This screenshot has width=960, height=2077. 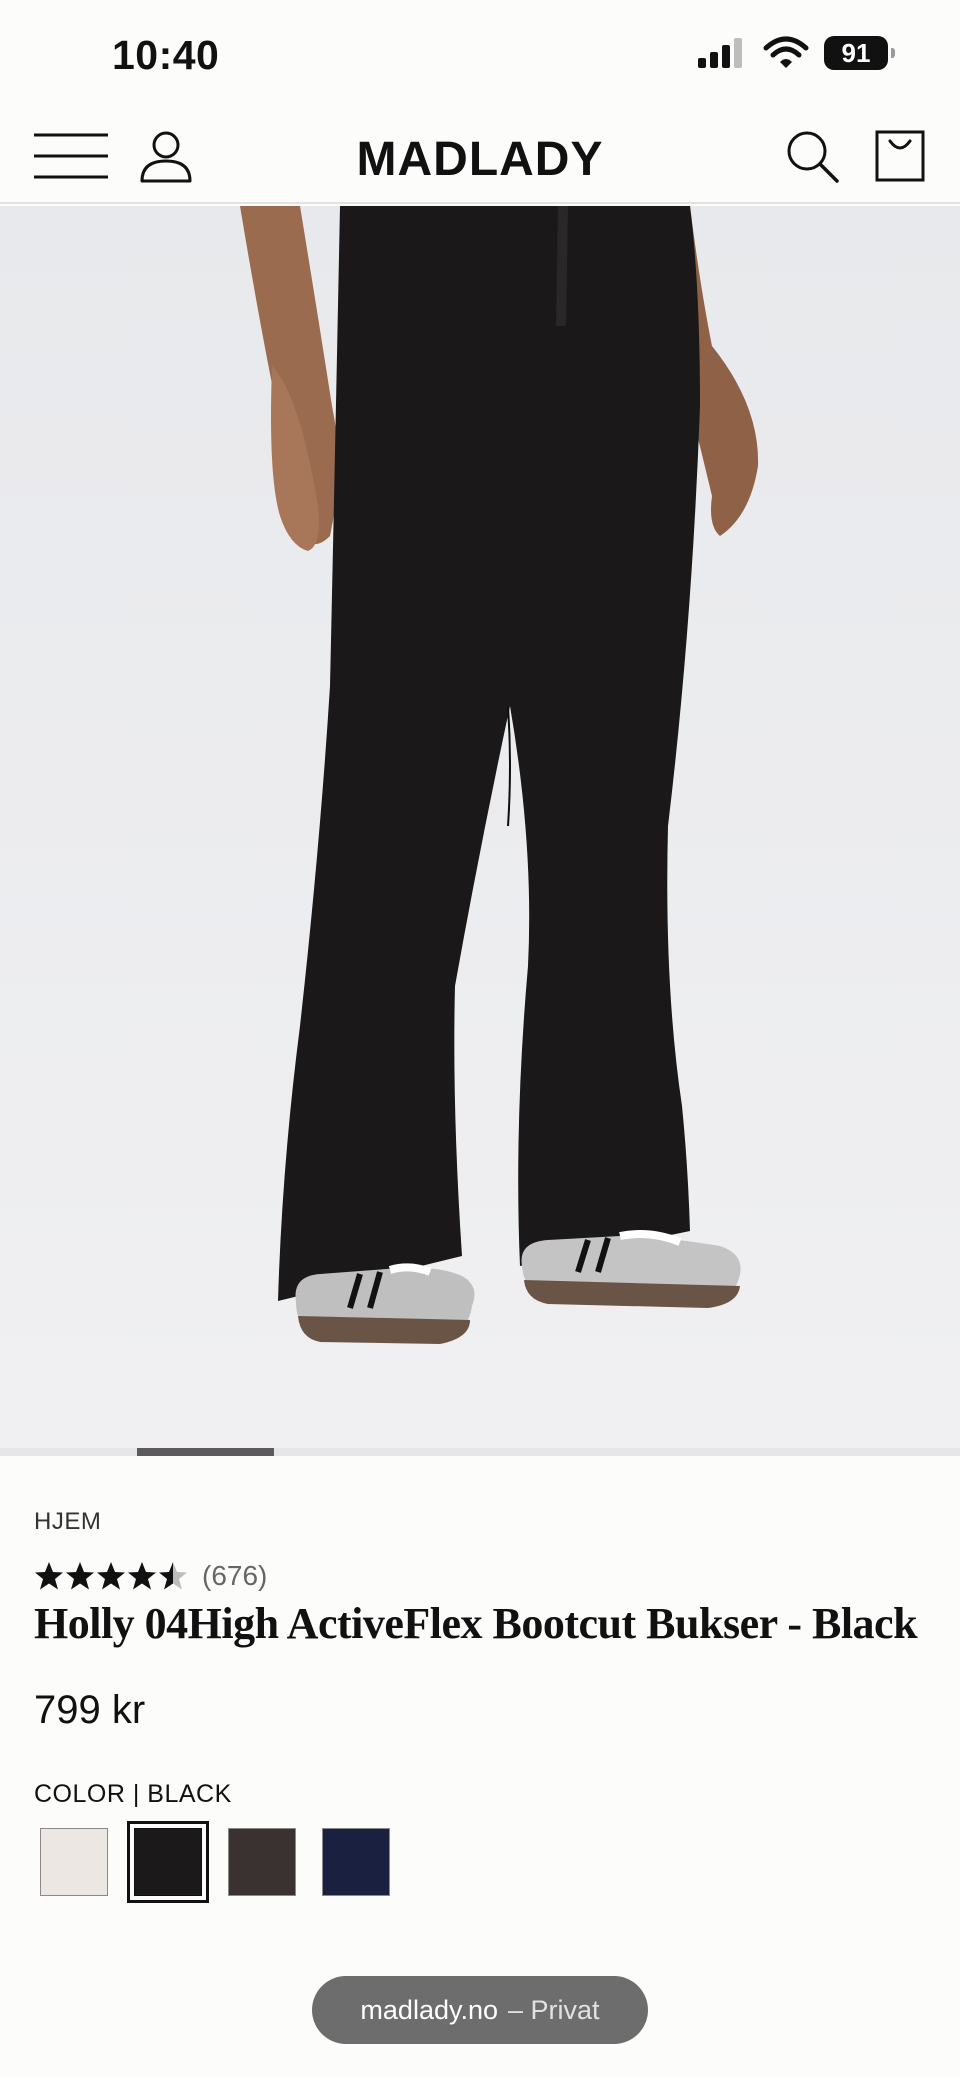 What do you see at coordinates (262, 1862) in the screenshot?
I see `swatch-brown` at bounding box center [262, 1862].